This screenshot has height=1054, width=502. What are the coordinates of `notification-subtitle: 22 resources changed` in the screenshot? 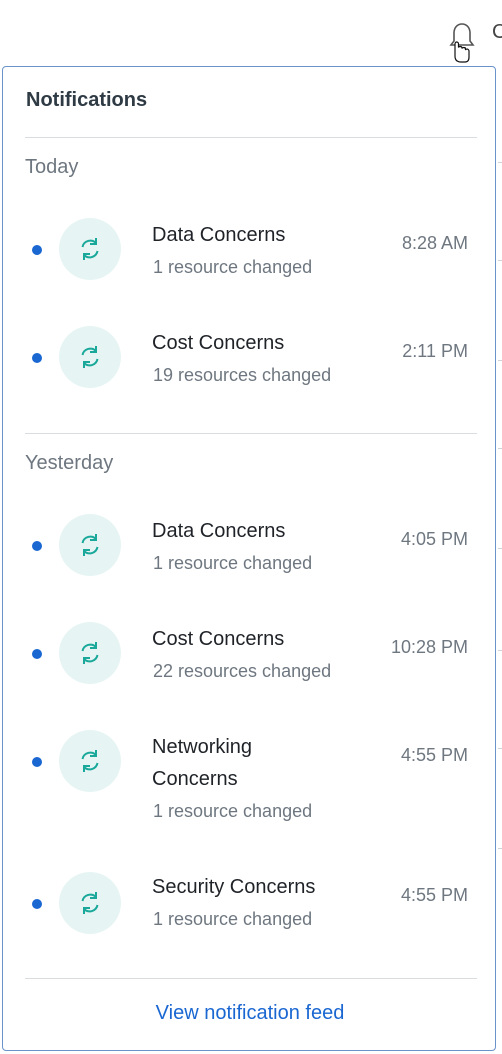 It's located at (242, 671).